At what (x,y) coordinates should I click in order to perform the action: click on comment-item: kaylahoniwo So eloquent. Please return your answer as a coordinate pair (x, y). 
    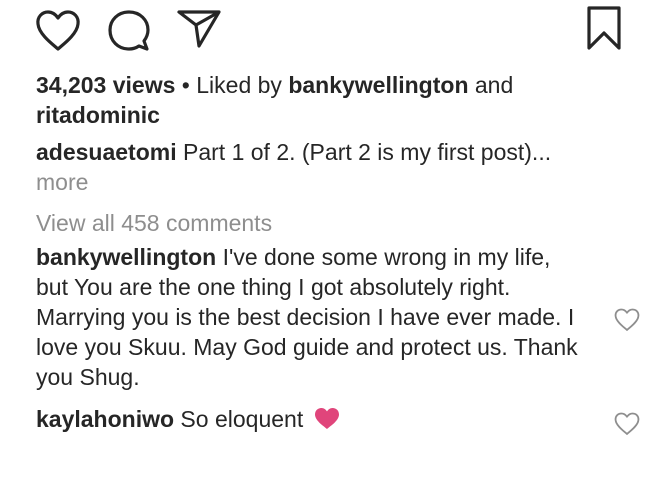
    Looking at the image, I should click on (338, 419).